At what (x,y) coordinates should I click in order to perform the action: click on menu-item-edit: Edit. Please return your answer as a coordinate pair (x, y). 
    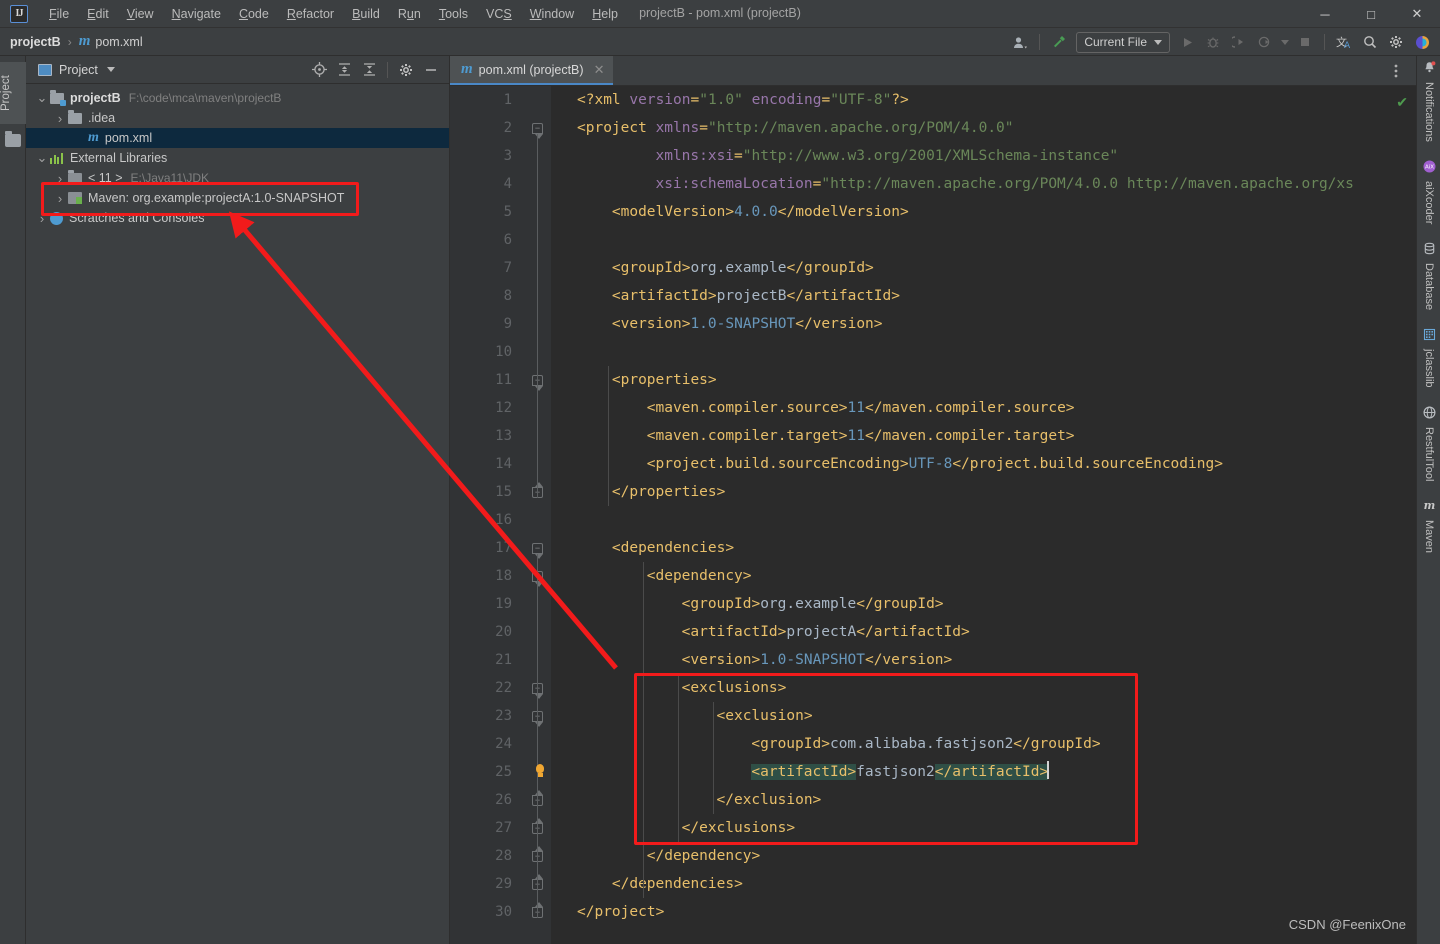
    Looking at the image, I should click on (98, 14).